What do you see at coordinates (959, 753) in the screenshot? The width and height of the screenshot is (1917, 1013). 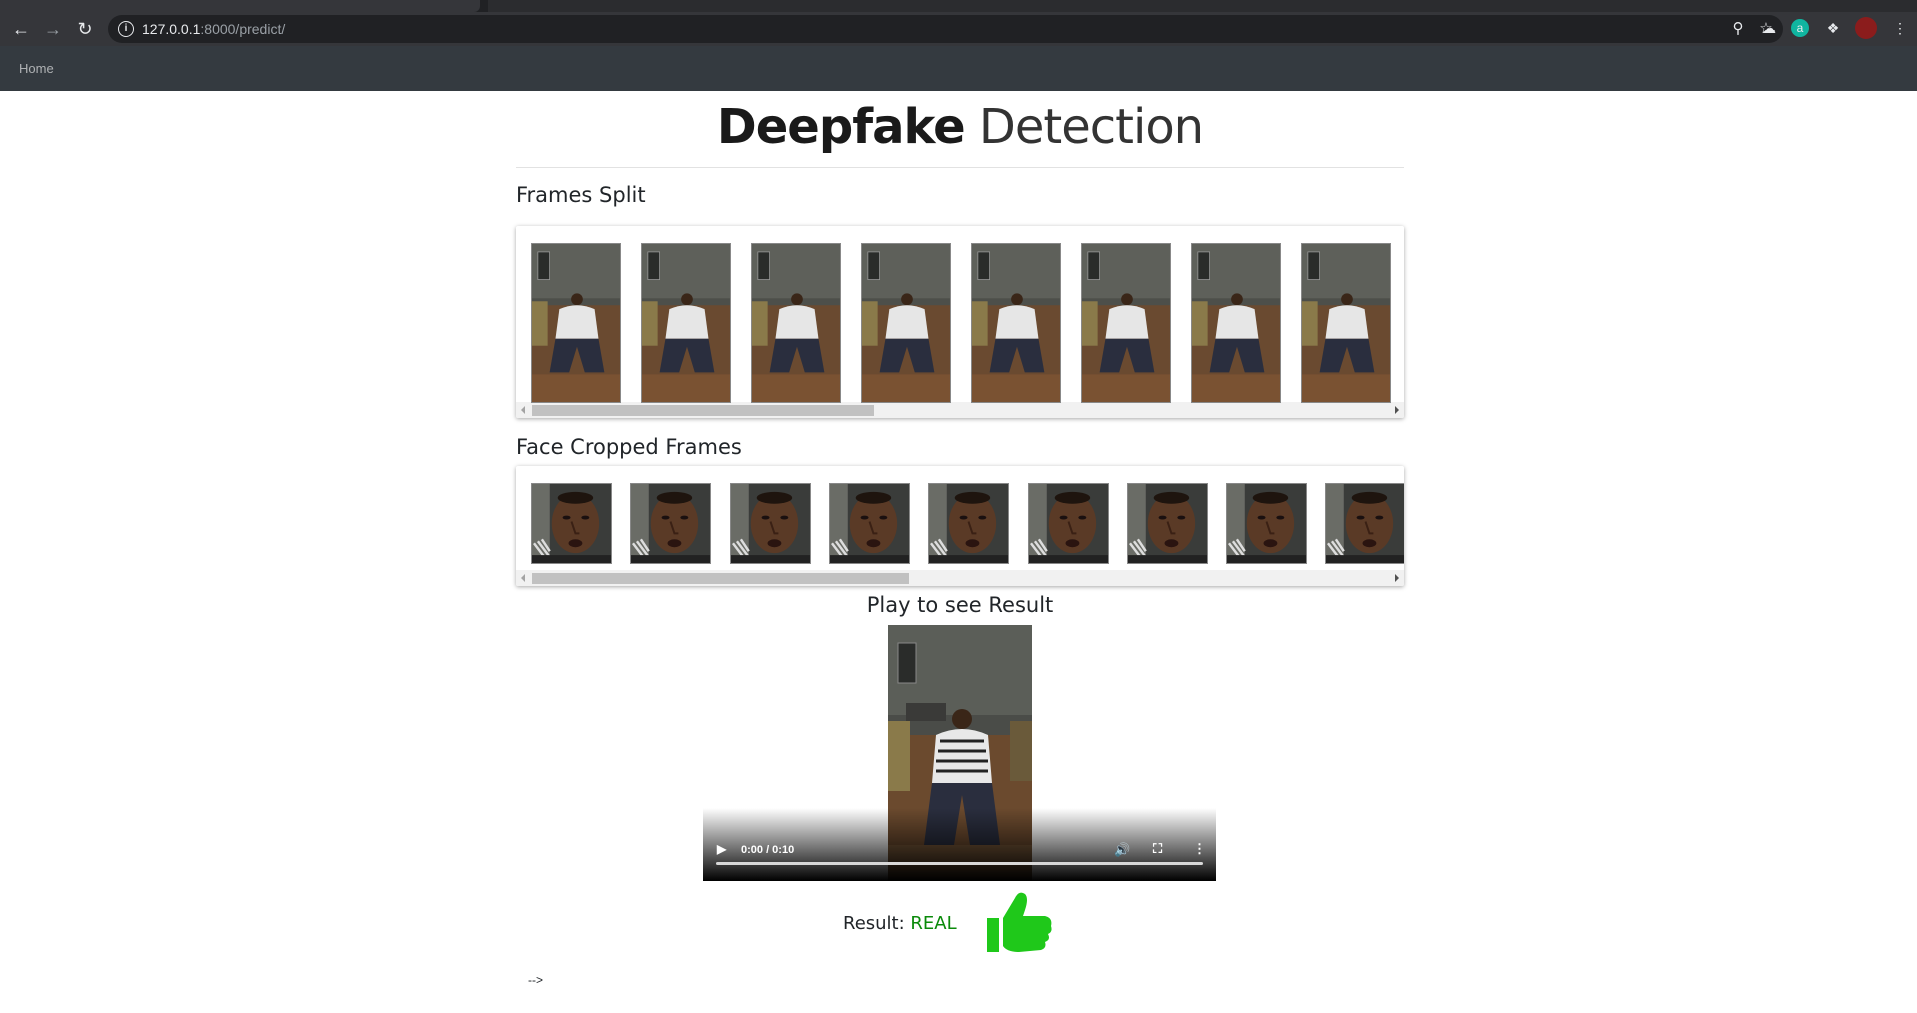 I see `video-player: ▶ 0:00 / 0:10 🔊 ⛶ ⋮` at bounding box center [959, 753].